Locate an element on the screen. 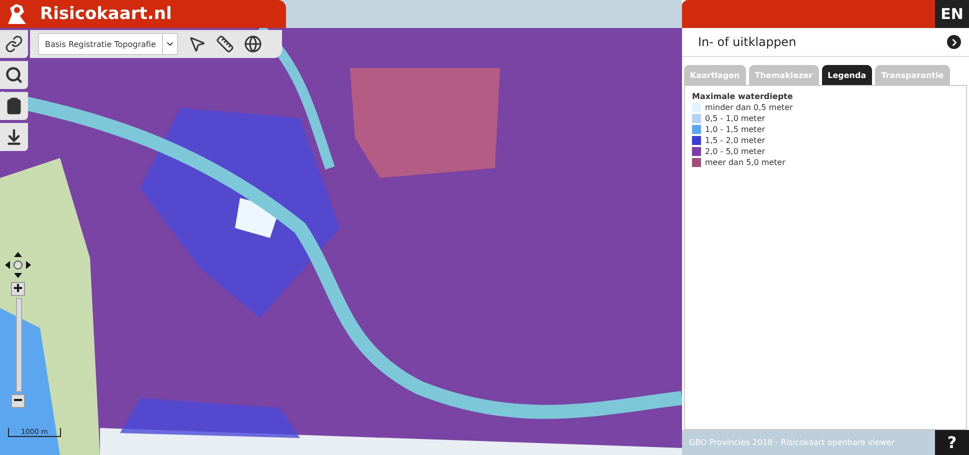 Image resolution: width=969 pixels, height=455 pixels. collapse-toggle-label: In- of uitklappen is located at coordinates (747, 42).